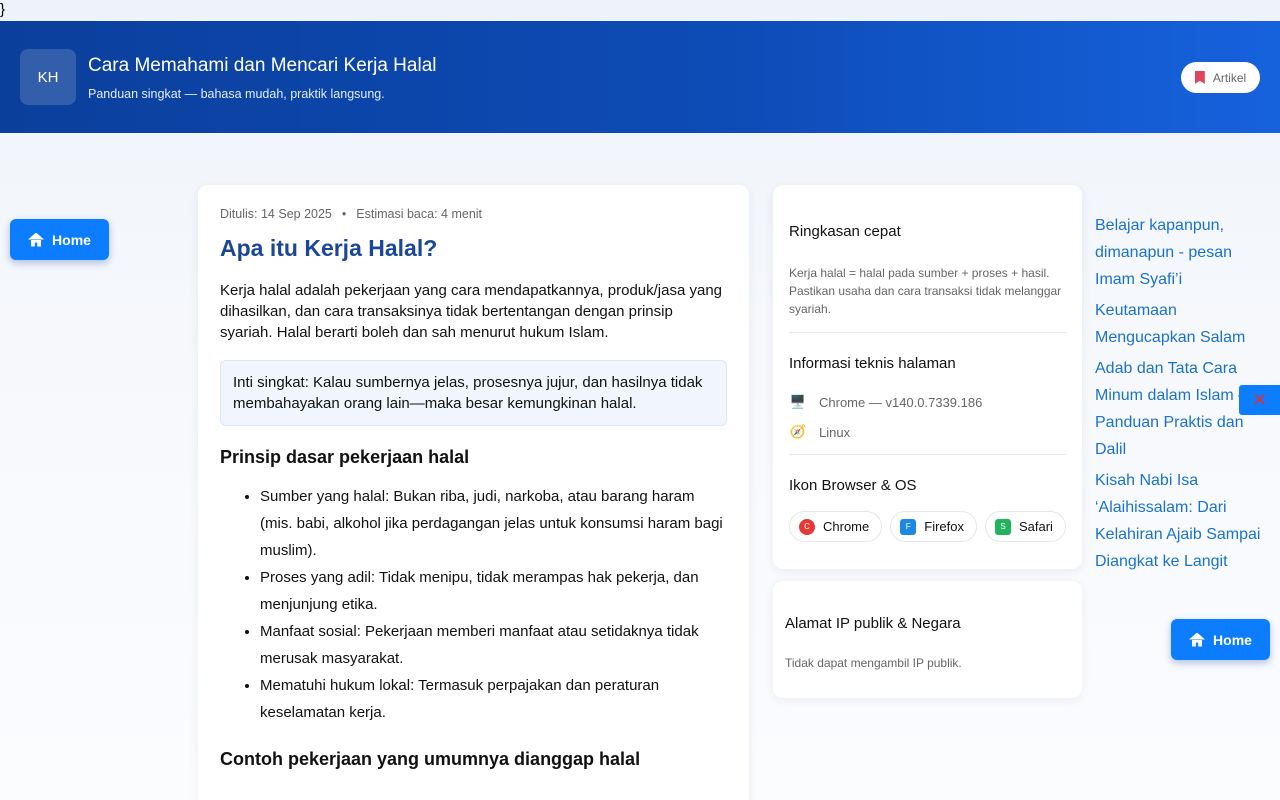 The height and width of the screenshot is (800, 1280). I want to click on browser-info-row: 🖥️ Chrome — v140.0.7339.186, so click(927, 402).